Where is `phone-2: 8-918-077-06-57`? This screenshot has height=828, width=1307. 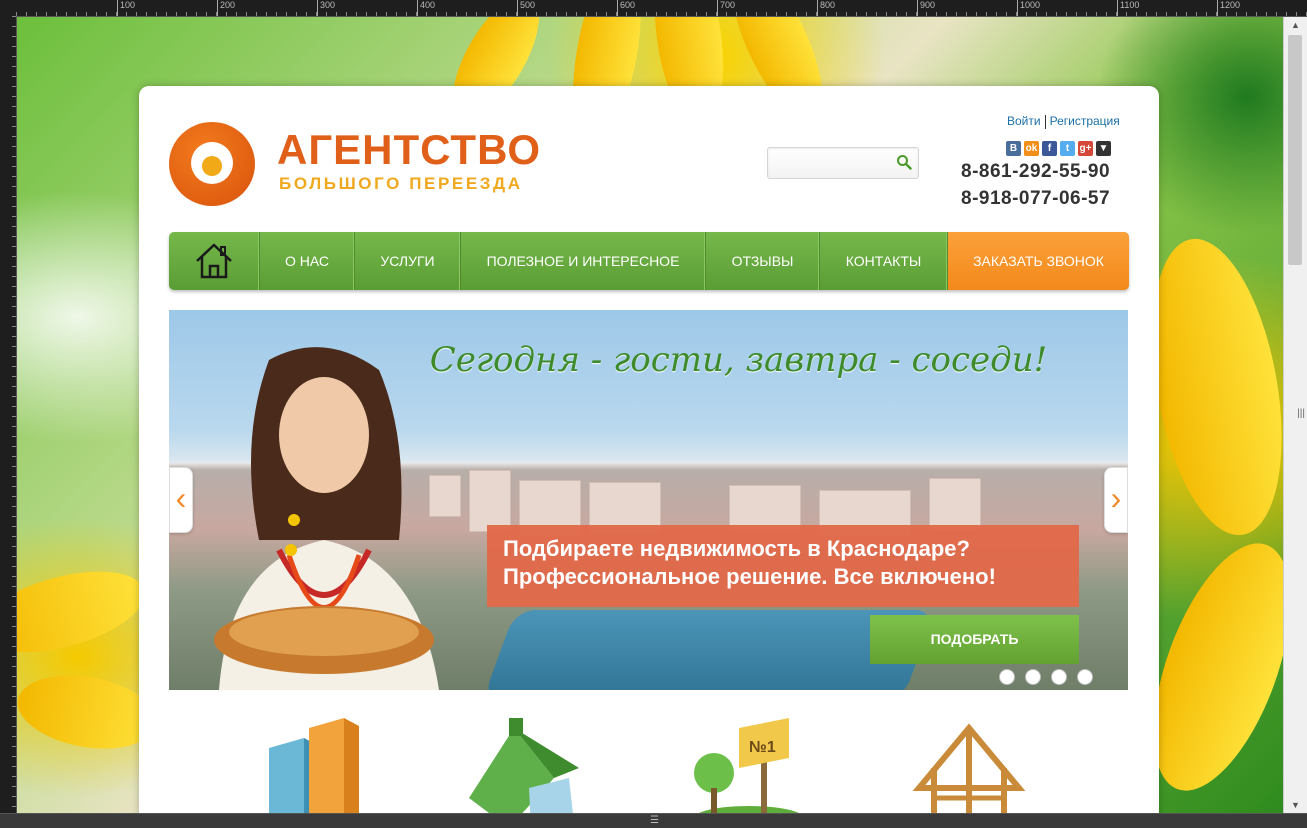 phone-2: 8-918-077-06-57 is located at coordinates (1035, 198).